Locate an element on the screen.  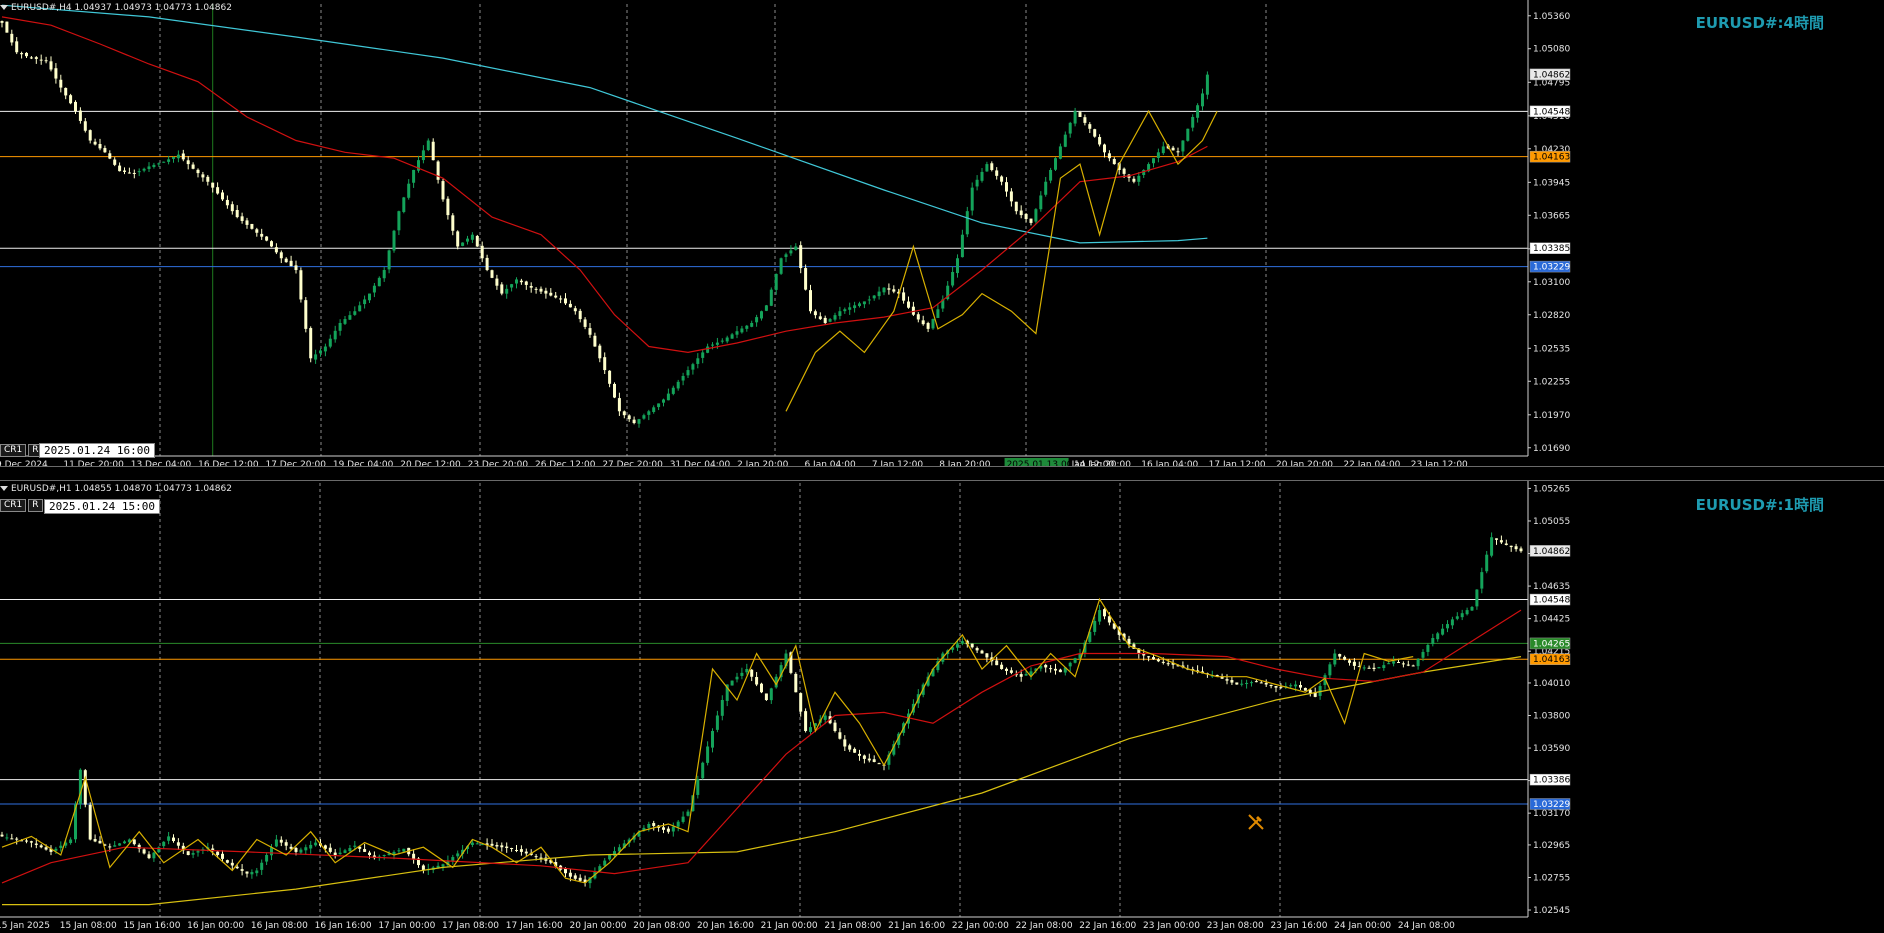
price-tick-label: 1.03800 is located at coordinates (1551, 717).